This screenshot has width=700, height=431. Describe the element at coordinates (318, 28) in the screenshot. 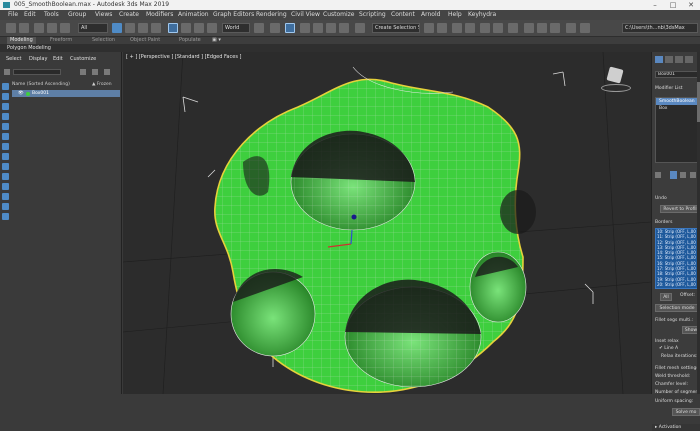

I see `angle-snap-icon` at that location.